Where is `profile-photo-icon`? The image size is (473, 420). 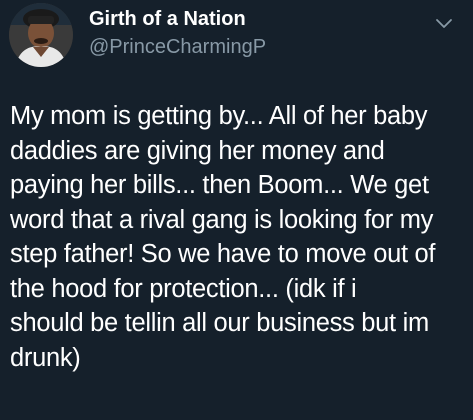
profile-photo-icon is located at coordinates (41, 35).